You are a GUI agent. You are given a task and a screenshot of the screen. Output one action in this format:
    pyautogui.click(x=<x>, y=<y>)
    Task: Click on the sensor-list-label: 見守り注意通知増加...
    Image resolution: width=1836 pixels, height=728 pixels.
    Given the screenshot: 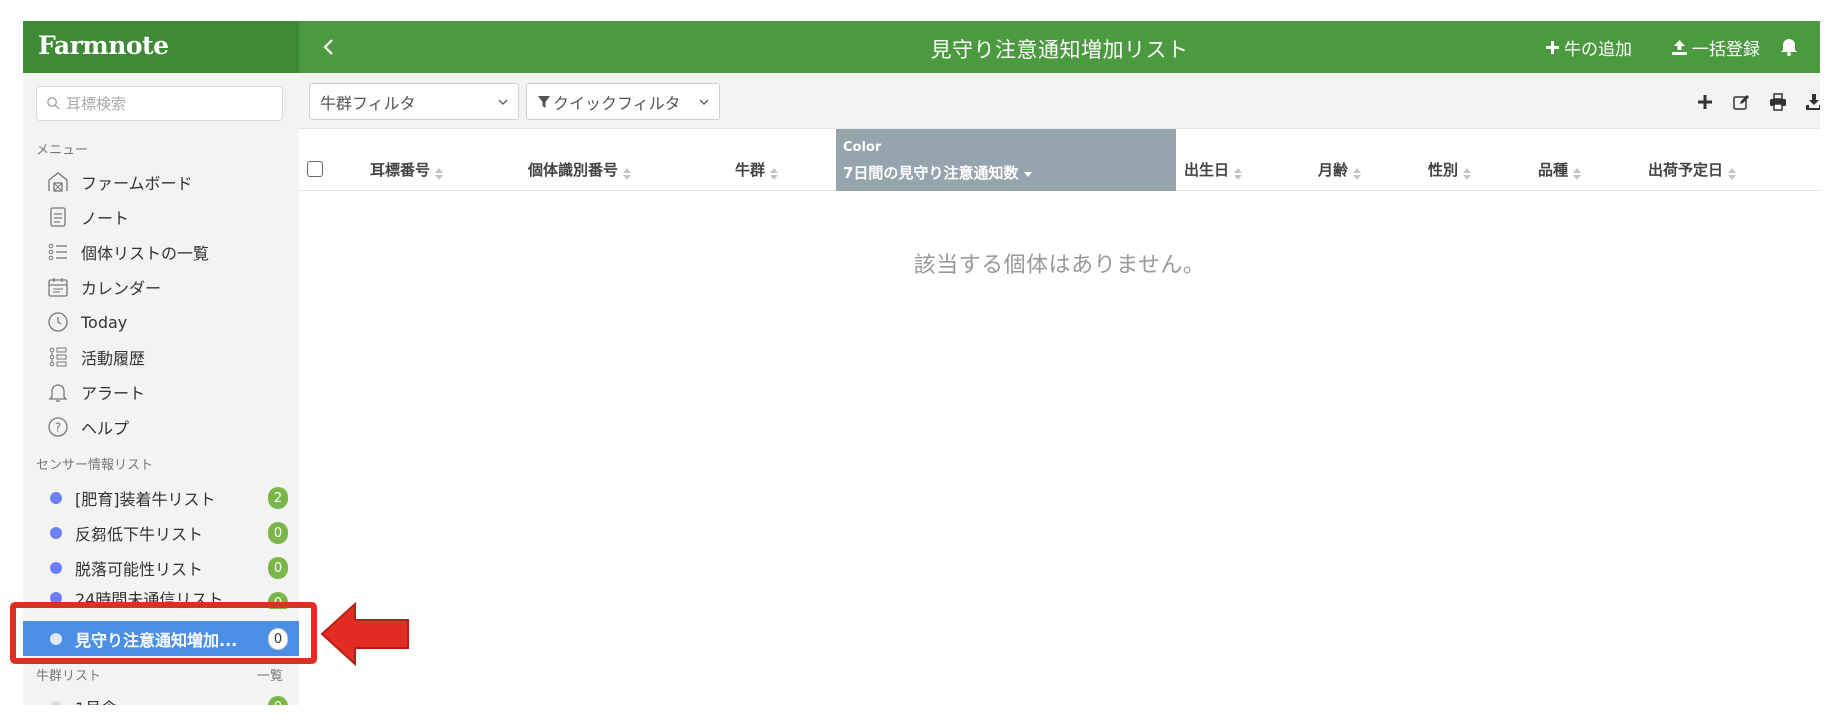 What is the action you would take?
    pyautogui.click(x=156, y=640)
    